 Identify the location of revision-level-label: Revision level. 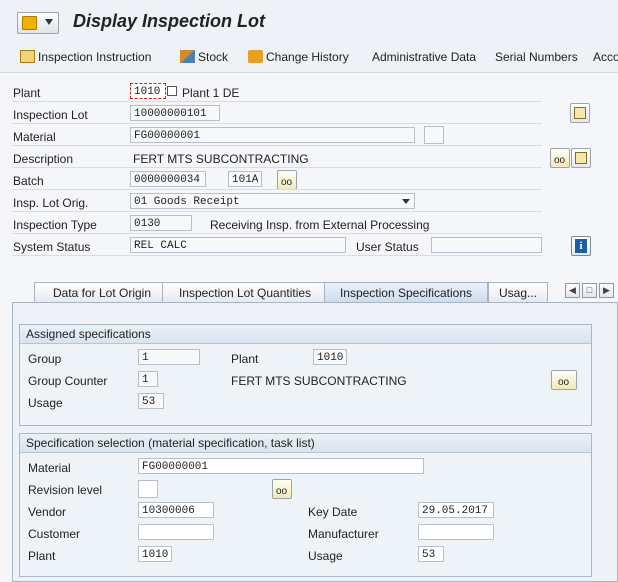
(65, 490).